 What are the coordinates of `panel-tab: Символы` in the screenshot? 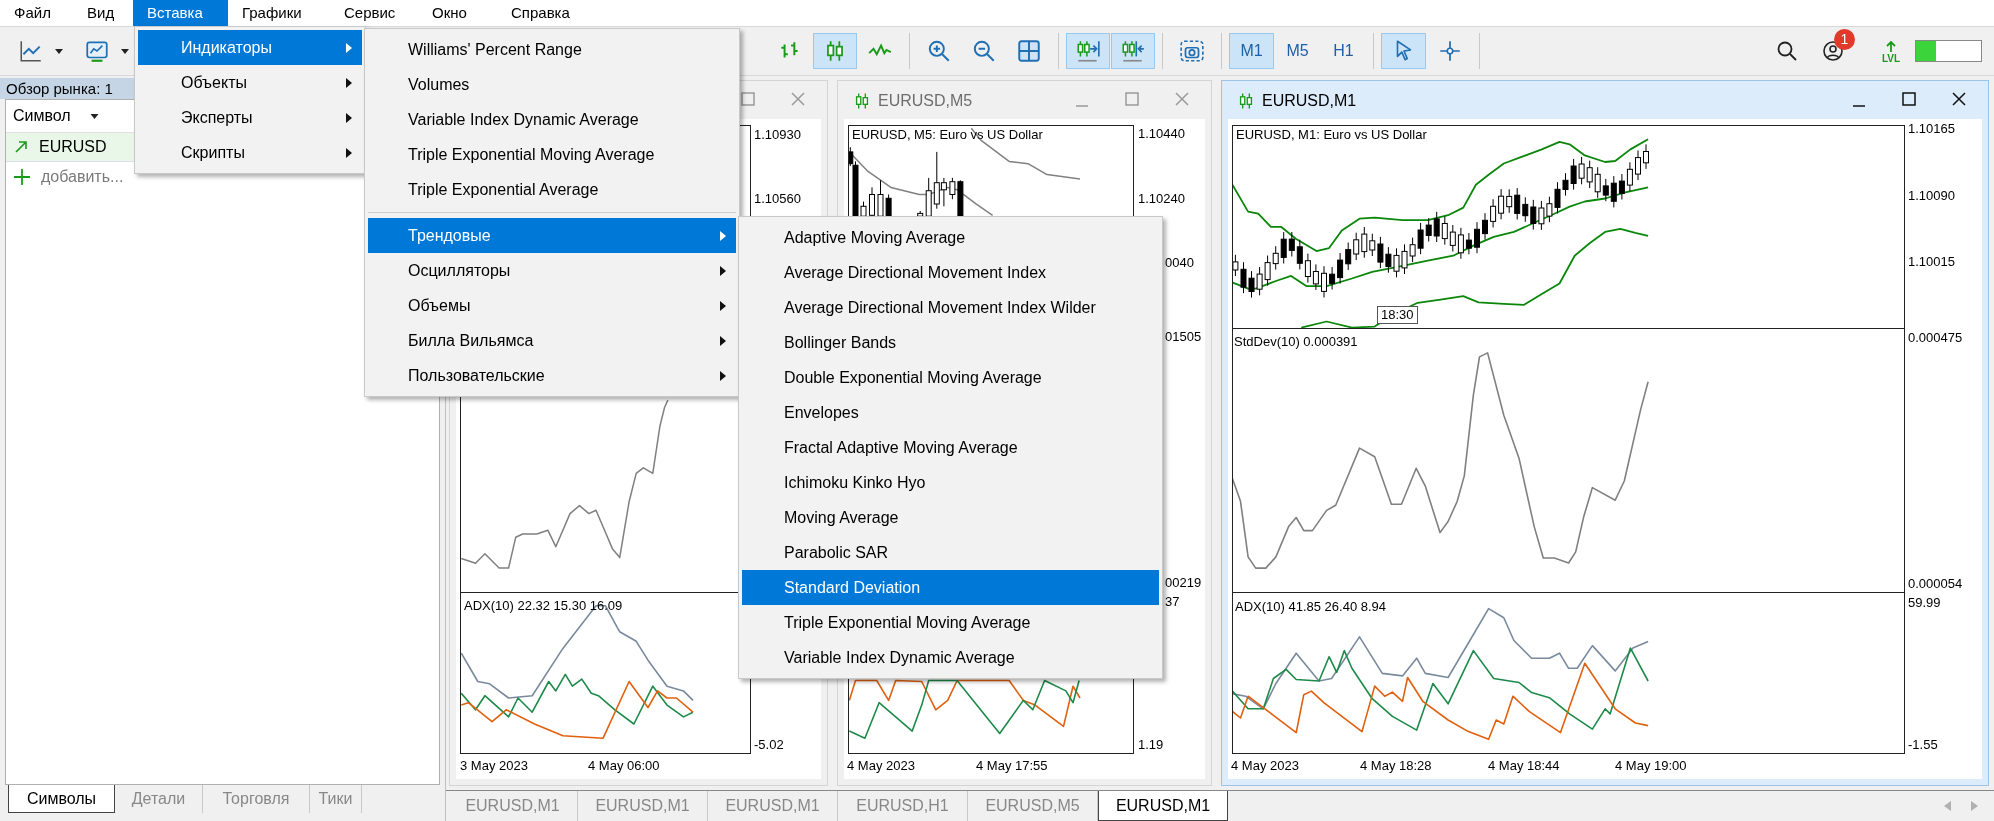 It's located at (61, 799).